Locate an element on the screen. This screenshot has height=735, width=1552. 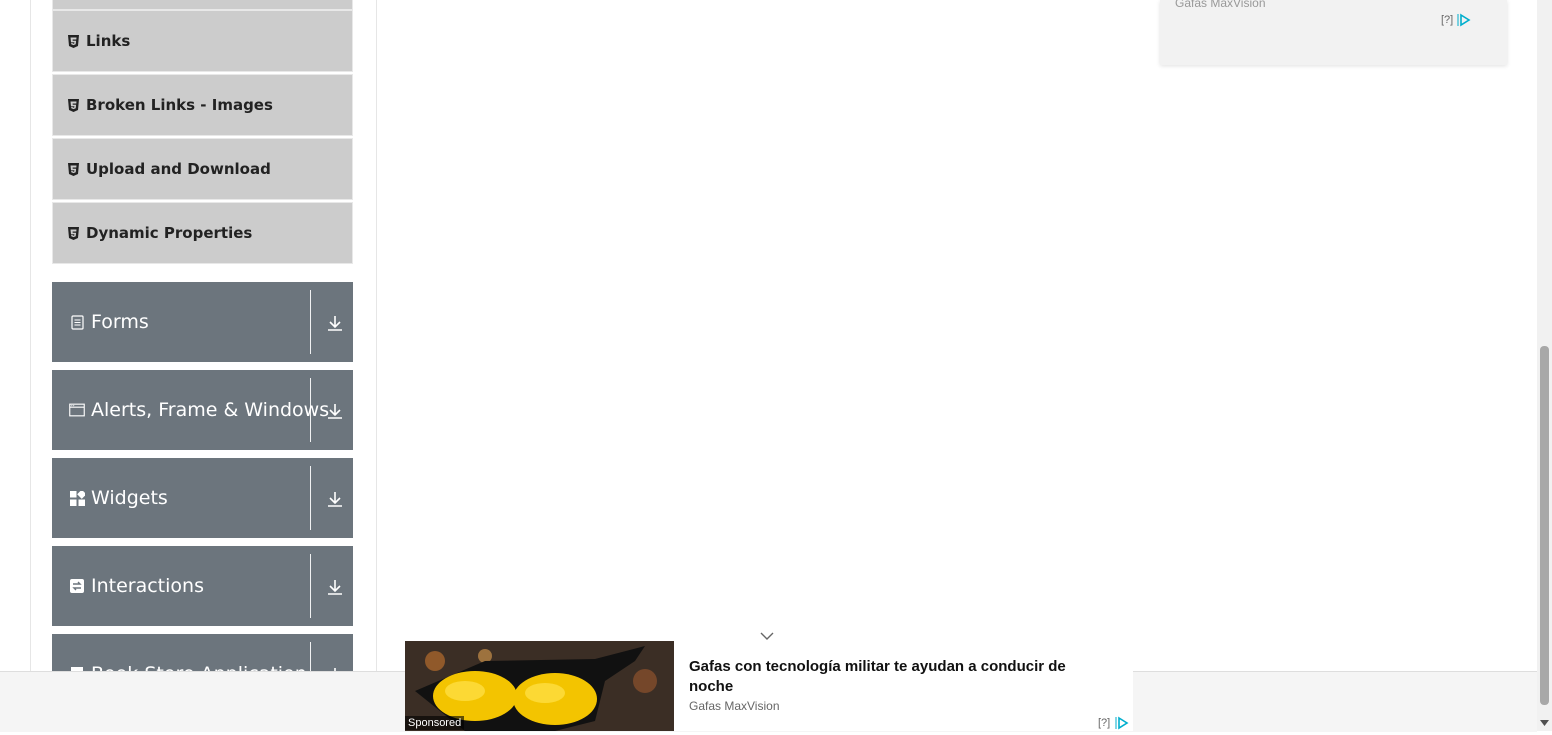
group-header-widgets: Widgets is located at coordinates (202, 498).